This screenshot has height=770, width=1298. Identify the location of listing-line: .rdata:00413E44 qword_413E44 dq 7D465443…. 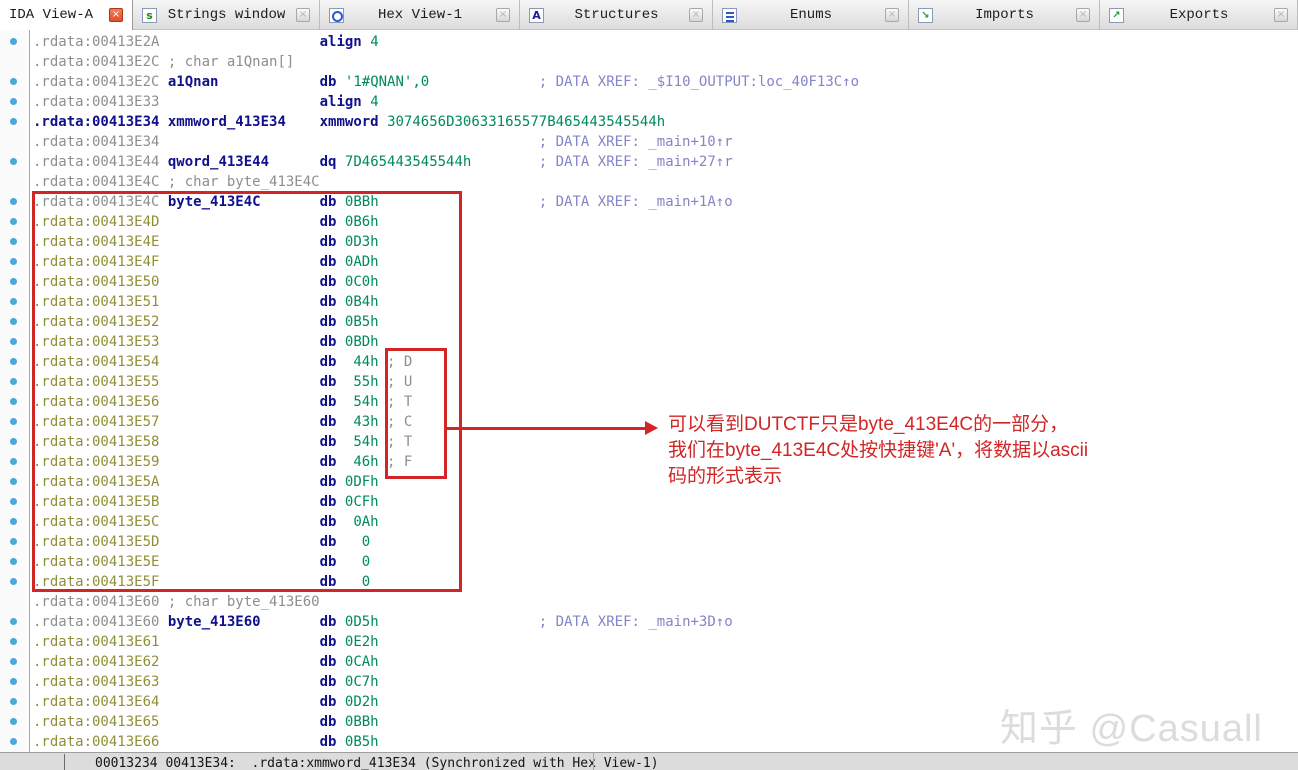
(383, 162).